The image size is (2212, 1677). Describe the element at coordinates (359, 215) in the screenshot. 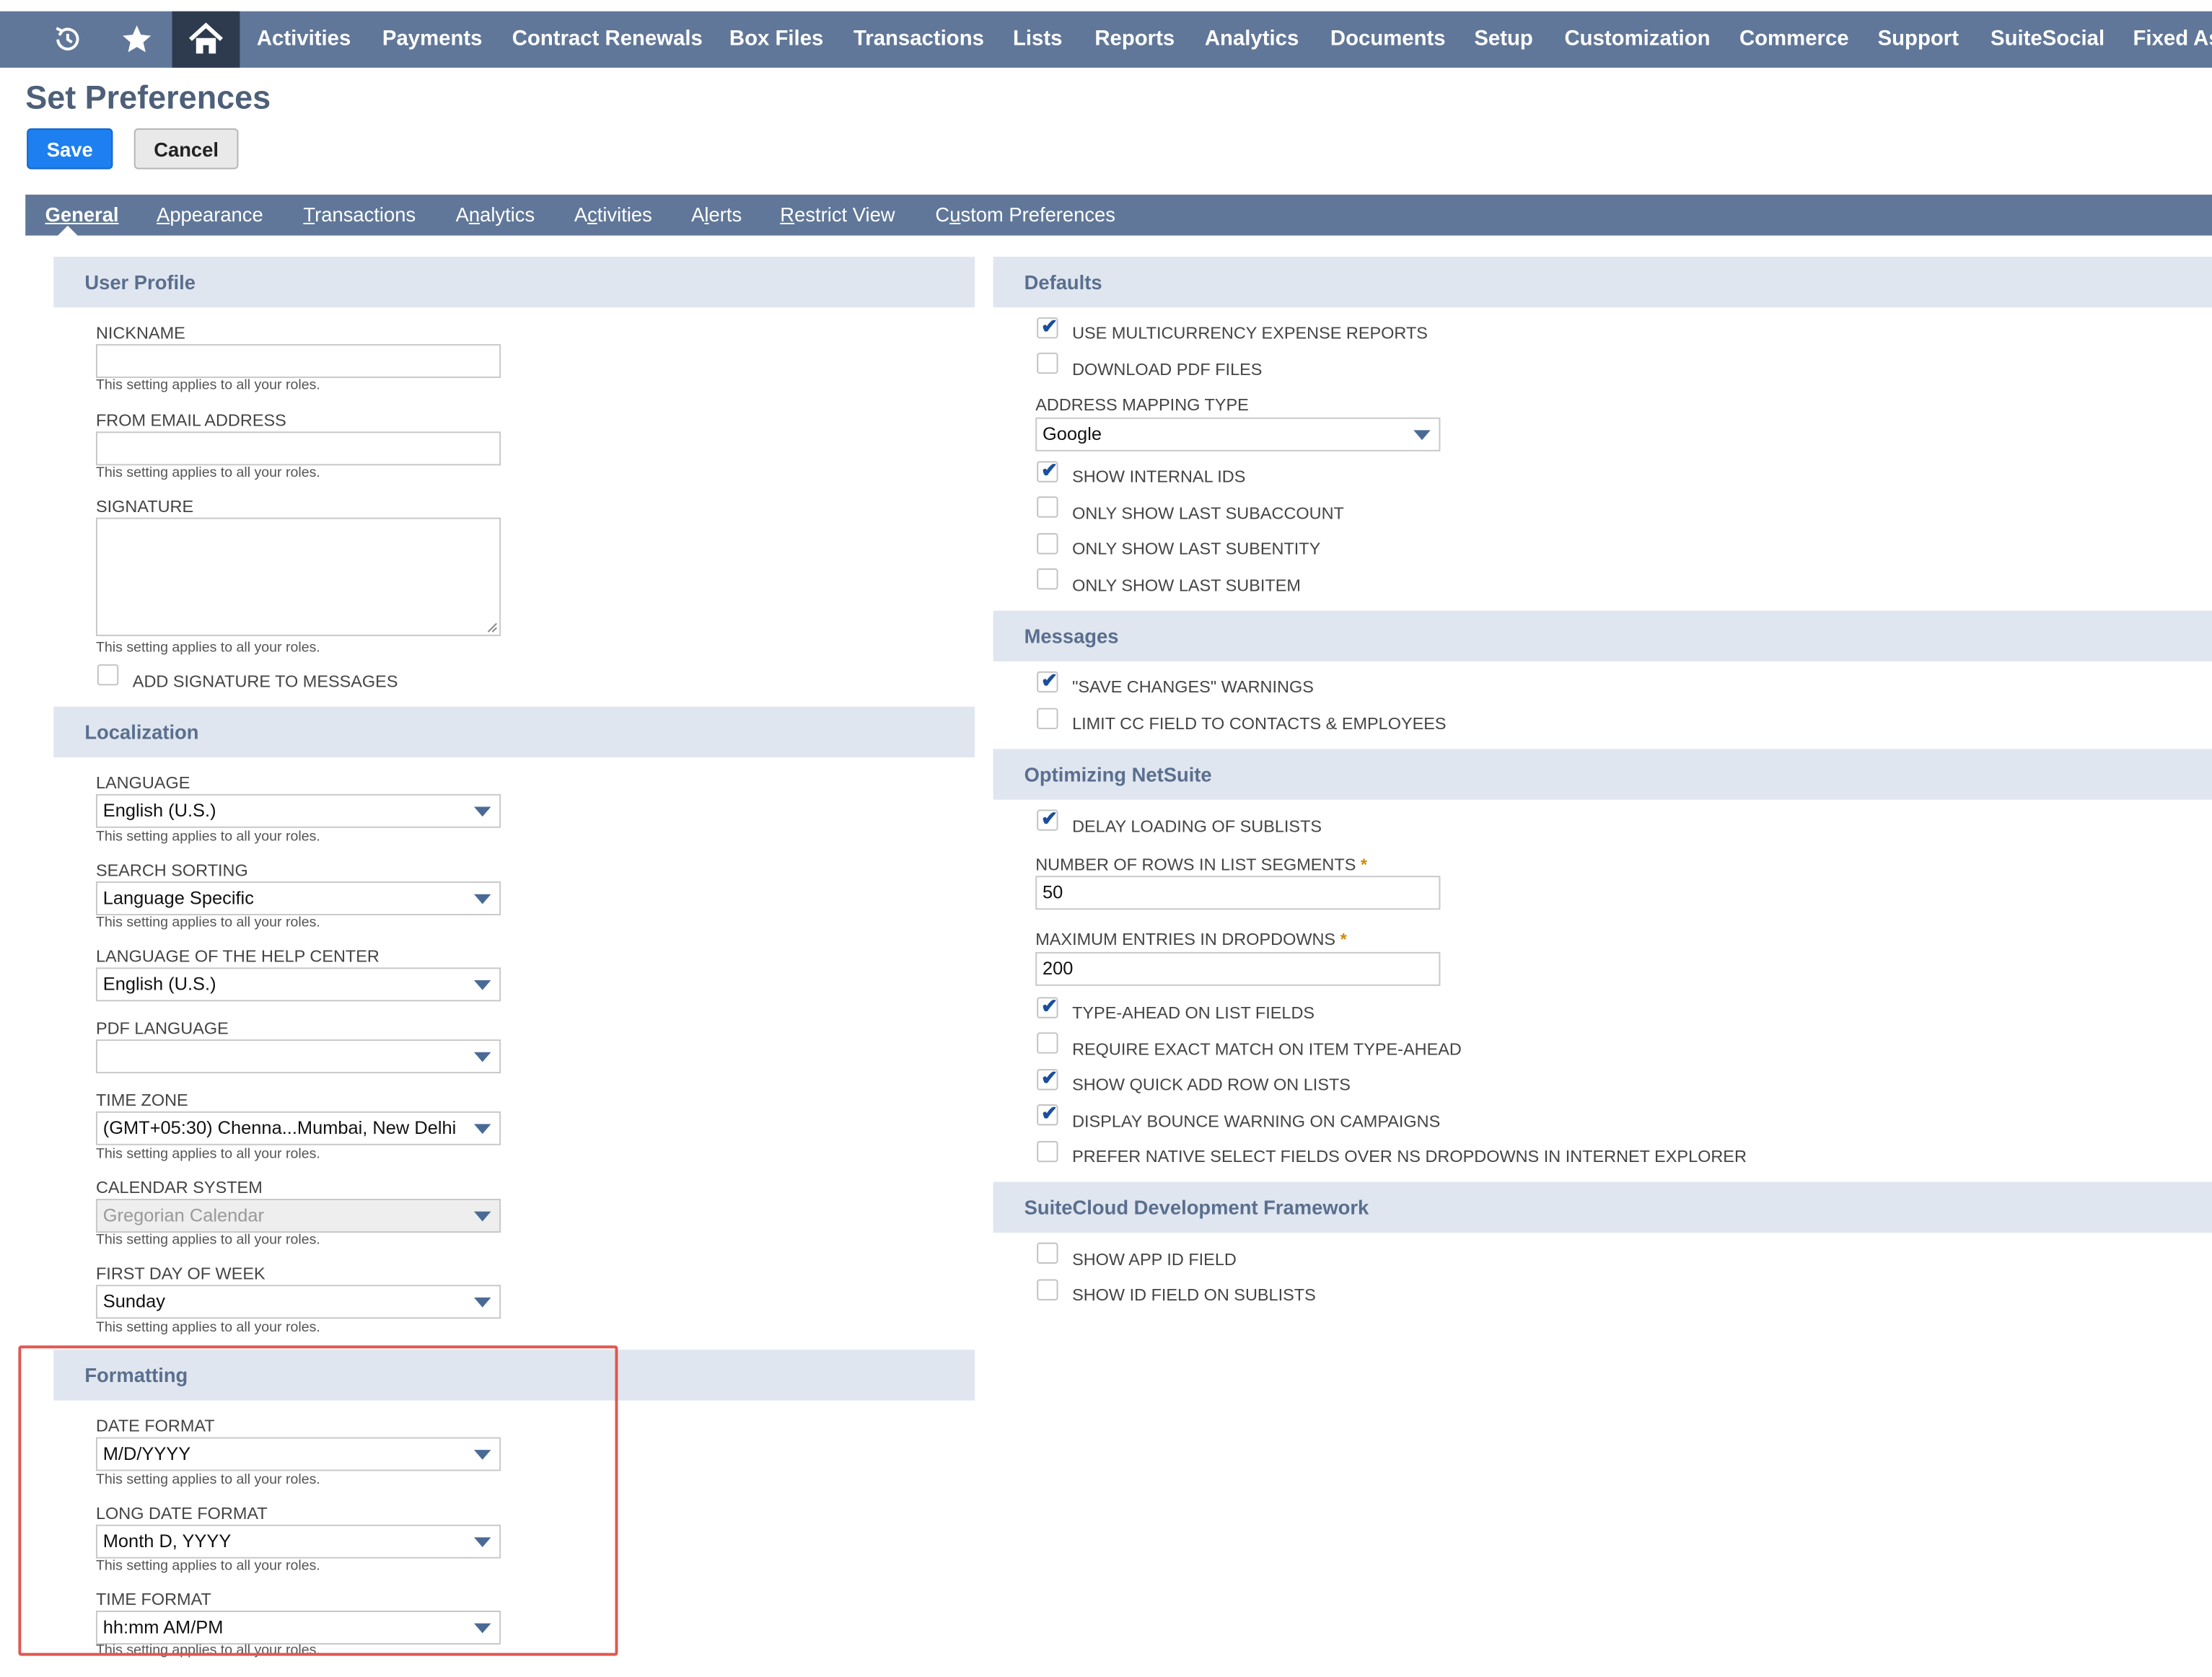

I see `tab-transactions: Transactions` at that location.